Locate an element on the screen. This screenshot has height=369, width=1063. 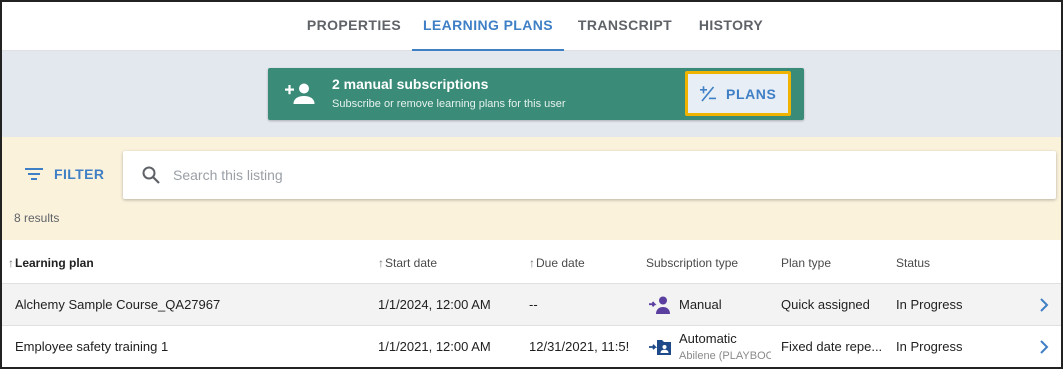
tab-history: HISTORY is located at coordinates (731, 26).